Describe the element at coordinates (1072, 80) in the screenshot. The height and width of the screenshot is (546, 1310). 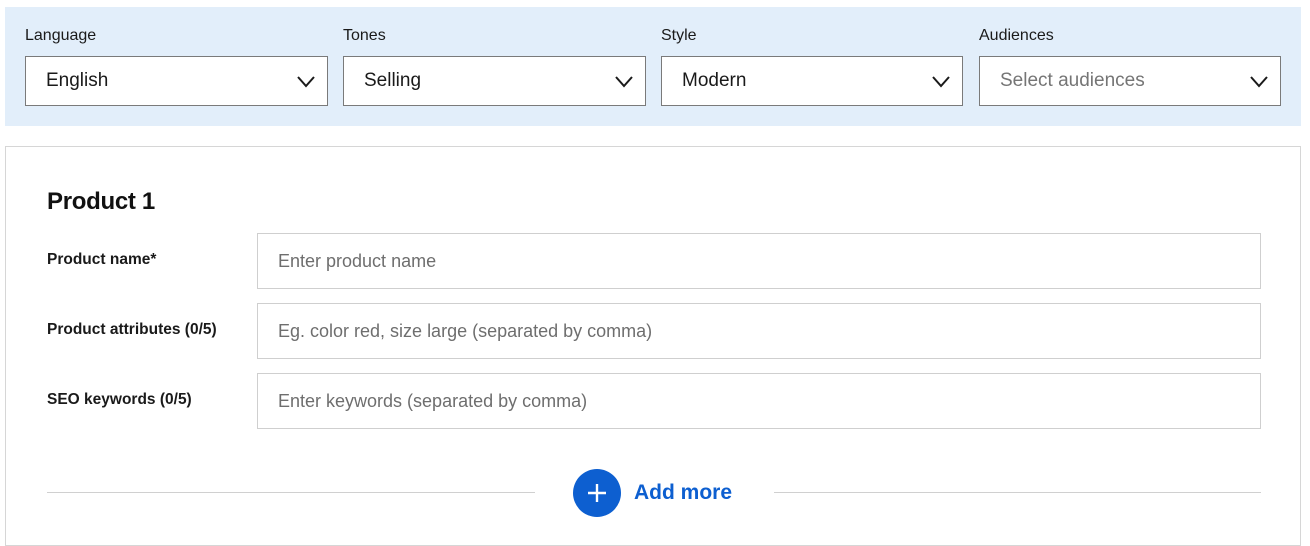
I see `audiences-select-placeholder: Select audiences` at that location.